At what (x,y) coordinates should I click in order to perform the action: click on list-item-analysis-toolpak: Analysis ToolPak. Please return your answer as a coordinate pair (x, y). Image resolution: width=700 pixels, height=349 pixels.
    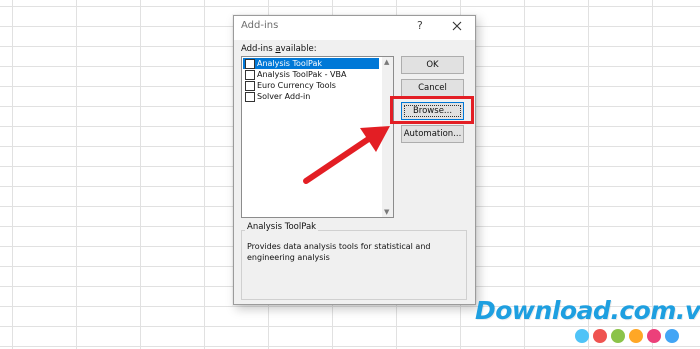
    Looking at the image, I should click on (311, 63).